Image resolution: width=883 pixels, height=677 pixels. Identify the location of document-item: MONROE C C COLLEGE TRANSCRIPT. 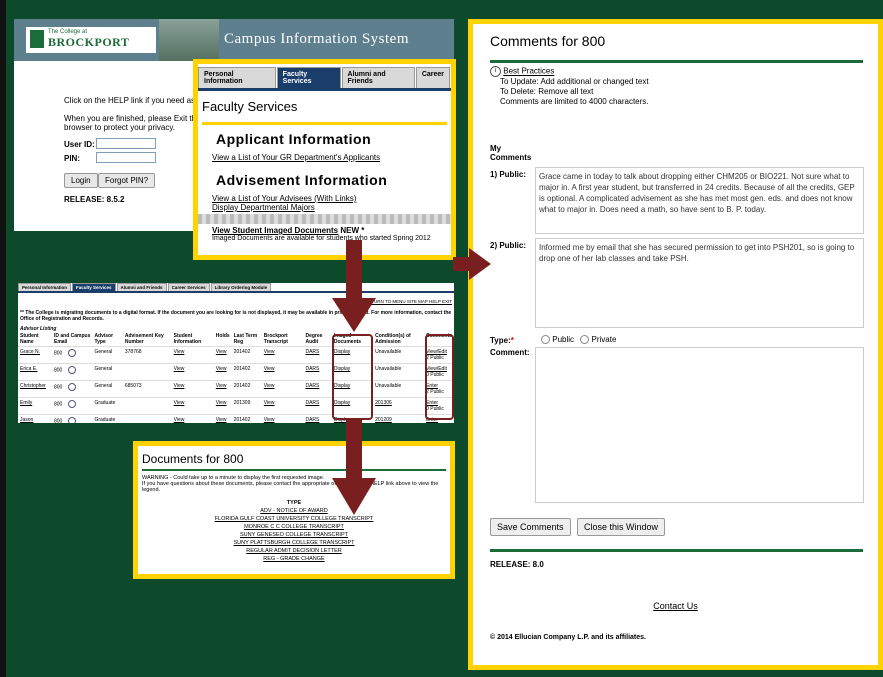
(294, 527).